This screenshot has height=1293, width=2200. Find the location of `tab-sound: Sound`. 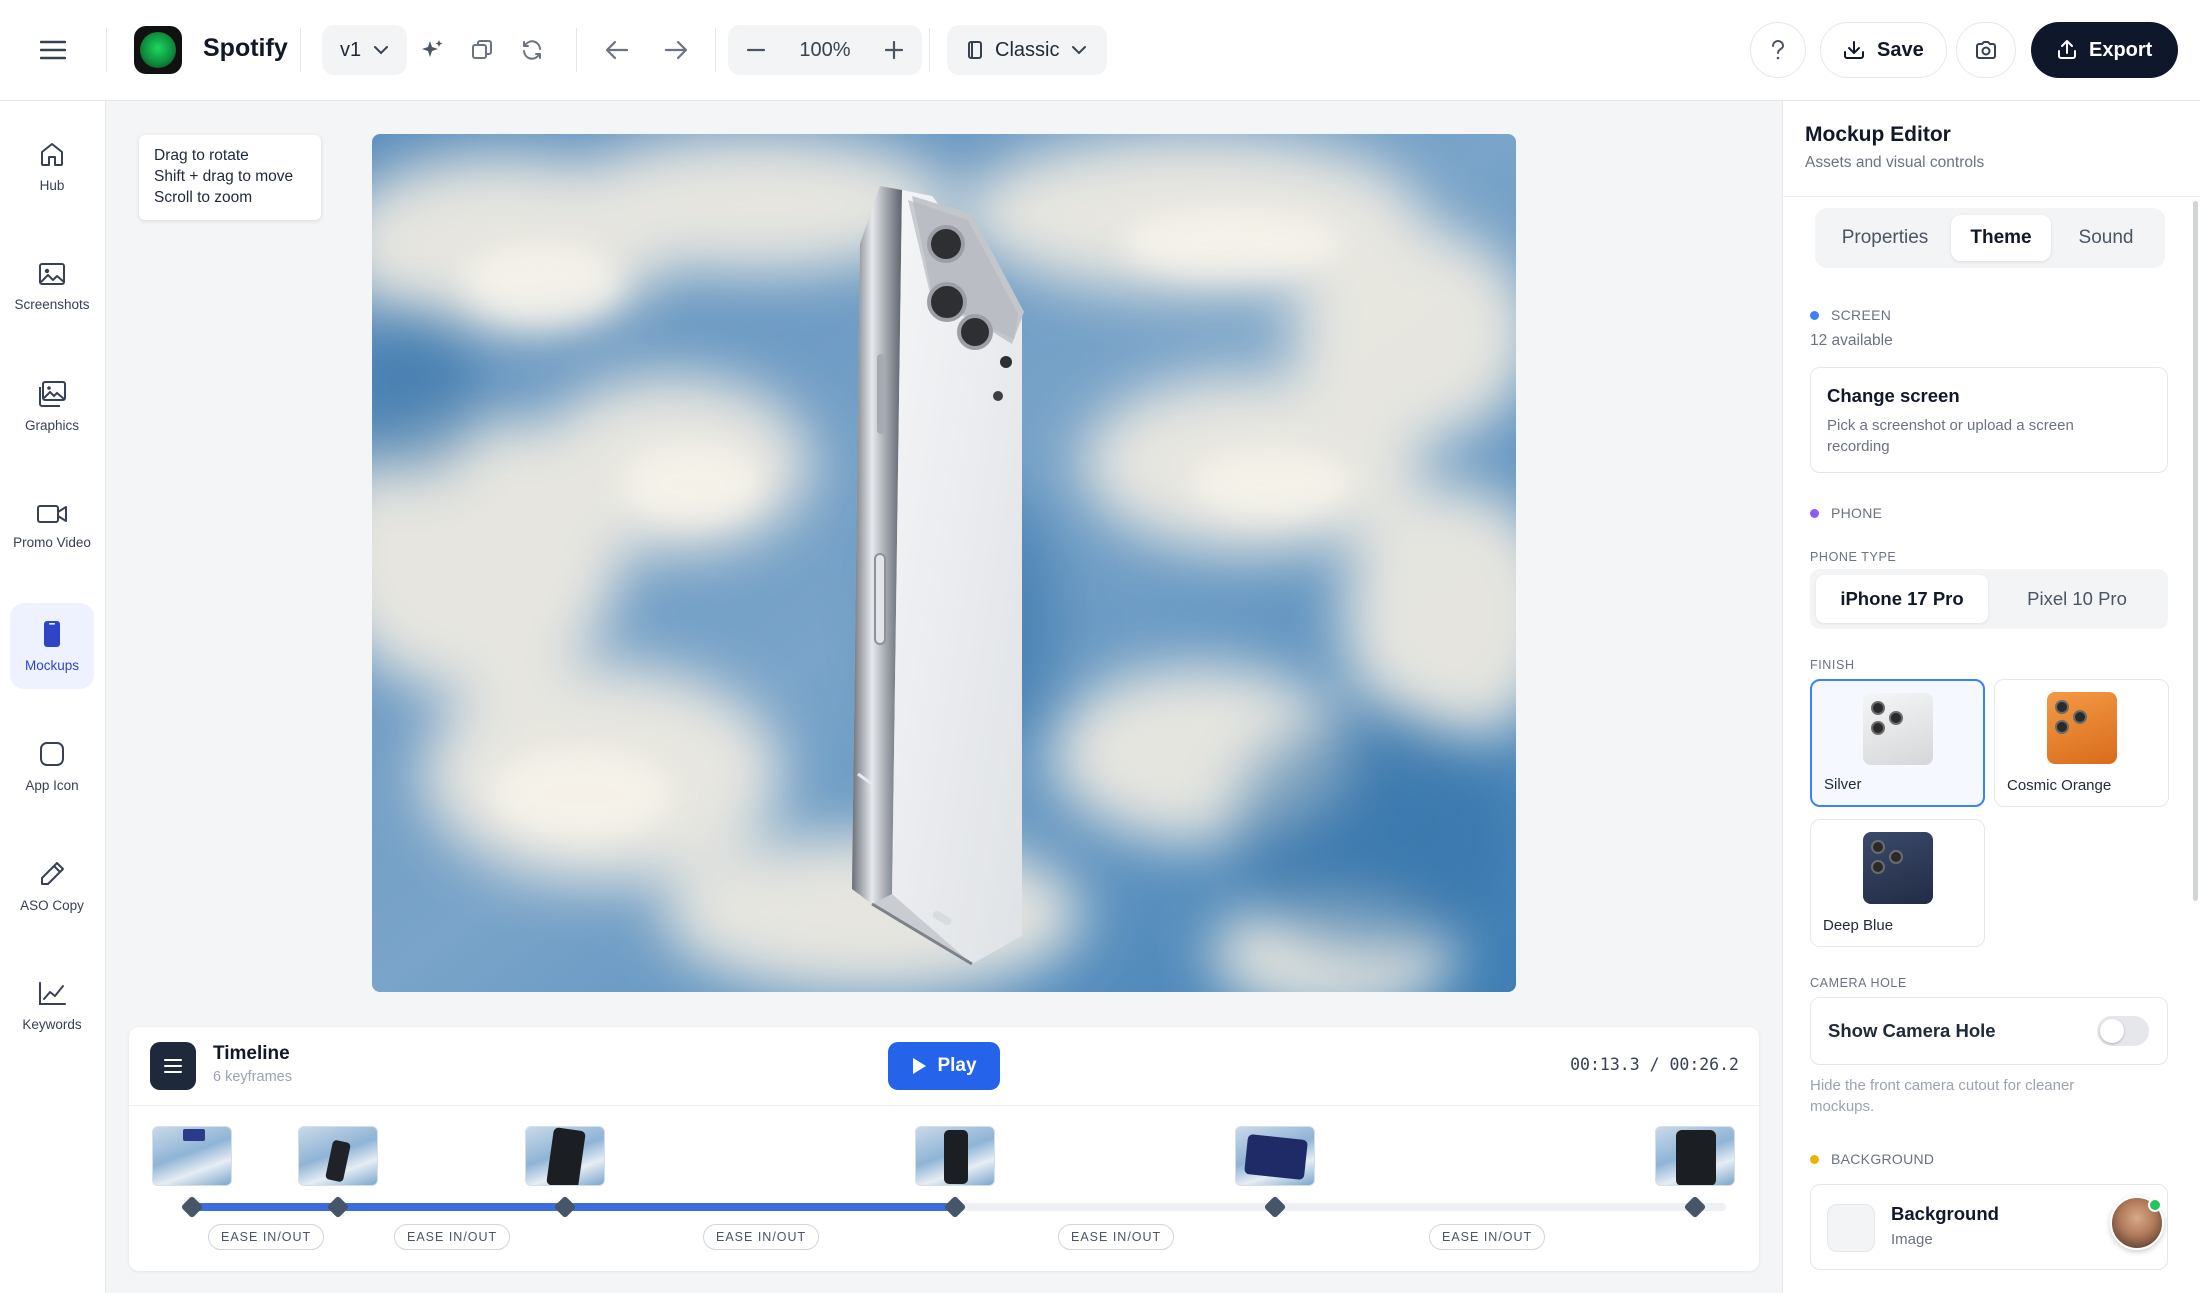

tab-sound: Sound is located at coordinates (2106, 238).